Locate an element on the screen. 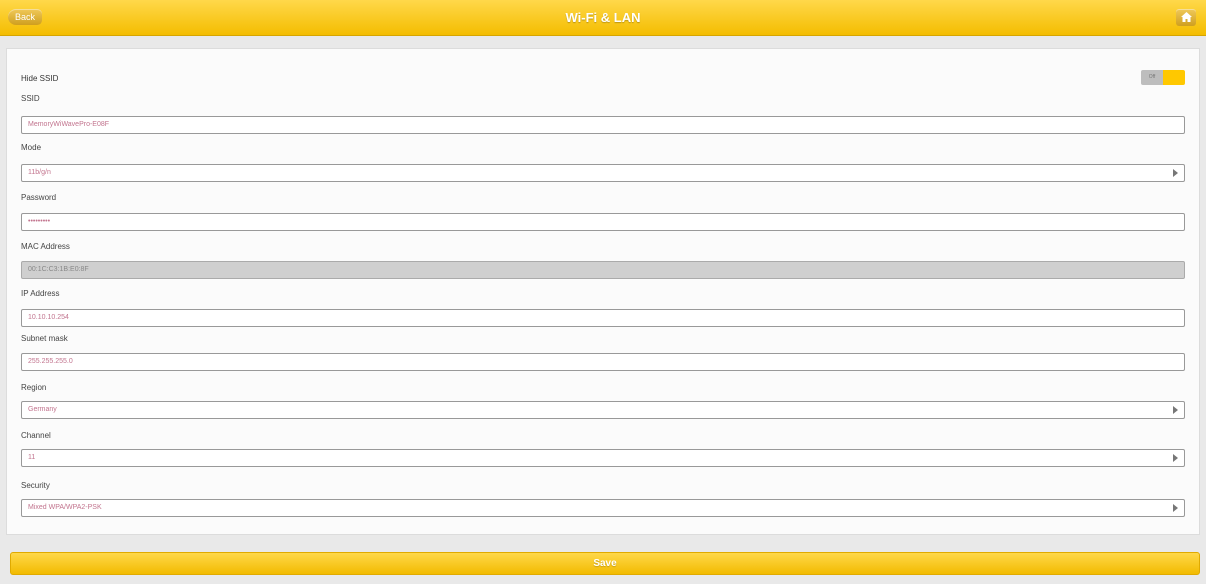 Image resolution: width=1206 pixels, height=584 pixels. ip-address-value: 10.10.10.254 is located at coordinates (48, 317).